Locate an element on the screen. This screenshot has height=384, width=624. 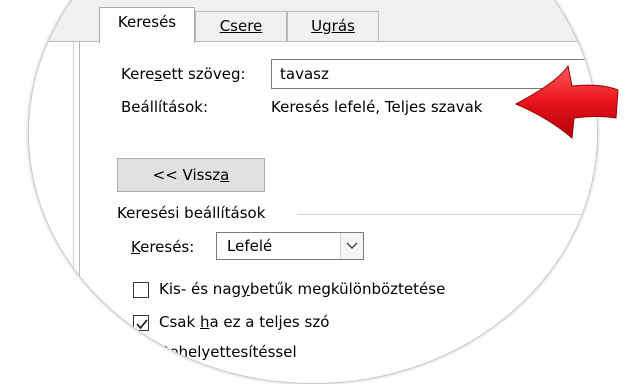
whole-word-checkbox is located at coordinates (141, 323).